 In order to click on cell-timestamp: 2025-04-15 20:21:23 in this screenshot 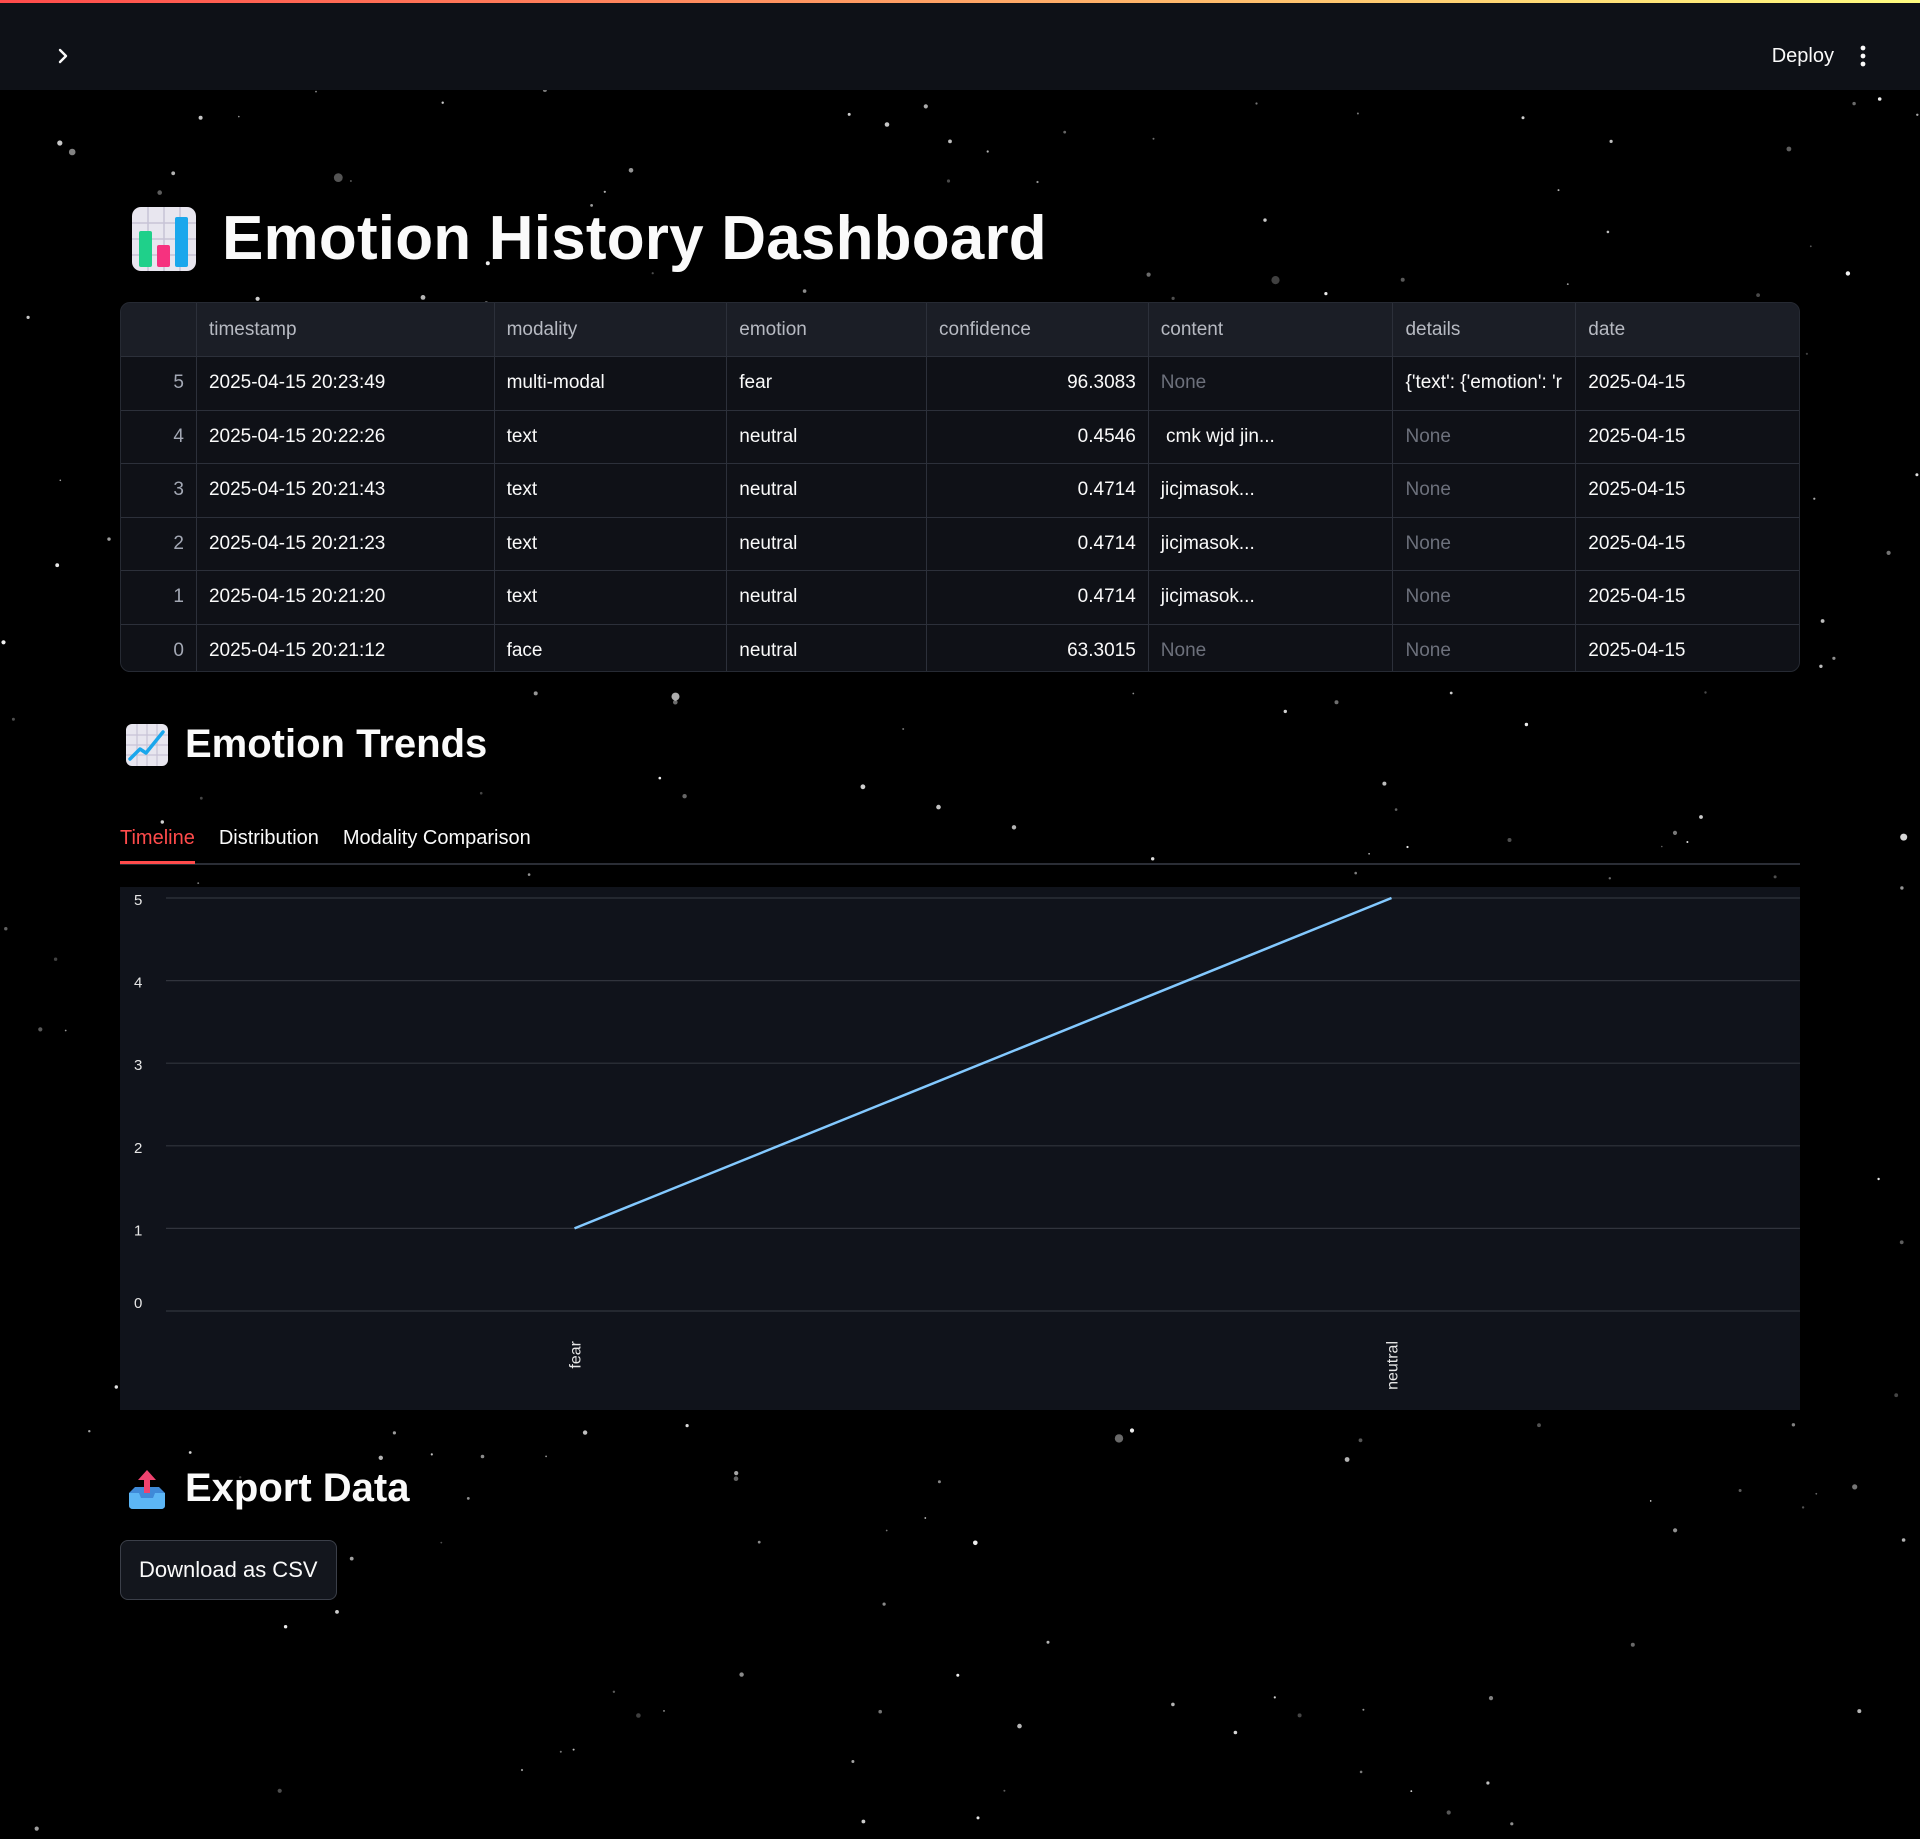, I will do `click(346, 543)`.